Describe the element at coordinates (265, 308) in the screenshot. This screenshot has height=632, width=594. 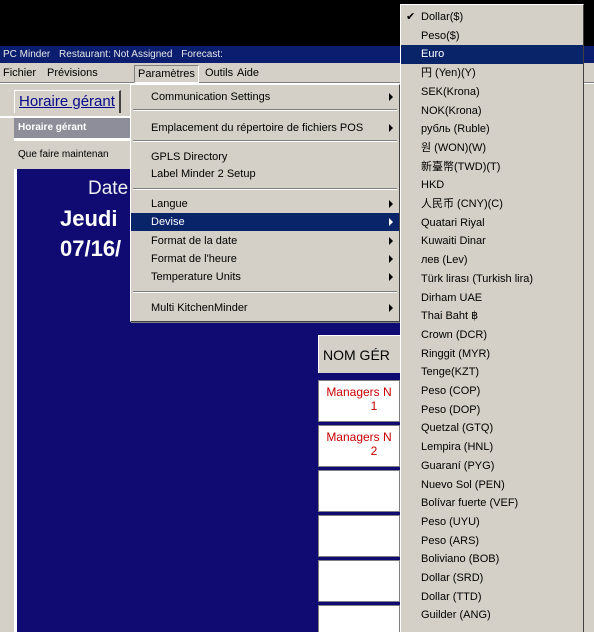
I see `menu-item-multi-kitchenminder: Multi KitchenMinder` at that location.